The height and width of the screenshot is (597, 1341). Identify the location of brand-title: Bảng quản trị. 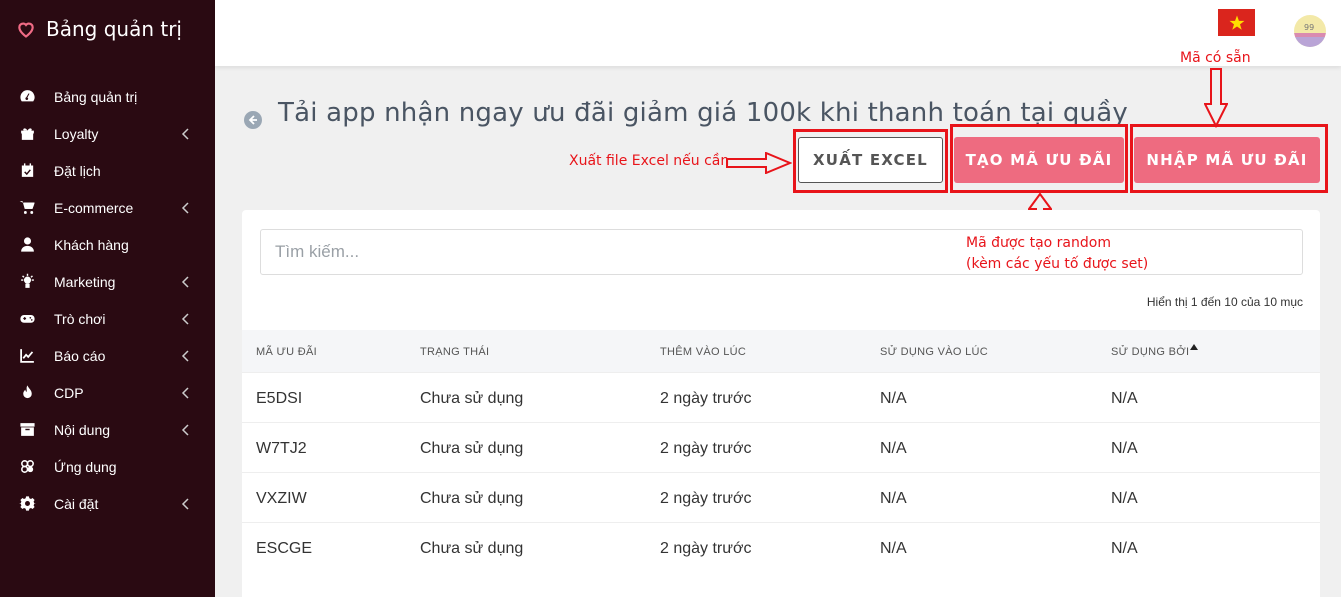
(114, 29).